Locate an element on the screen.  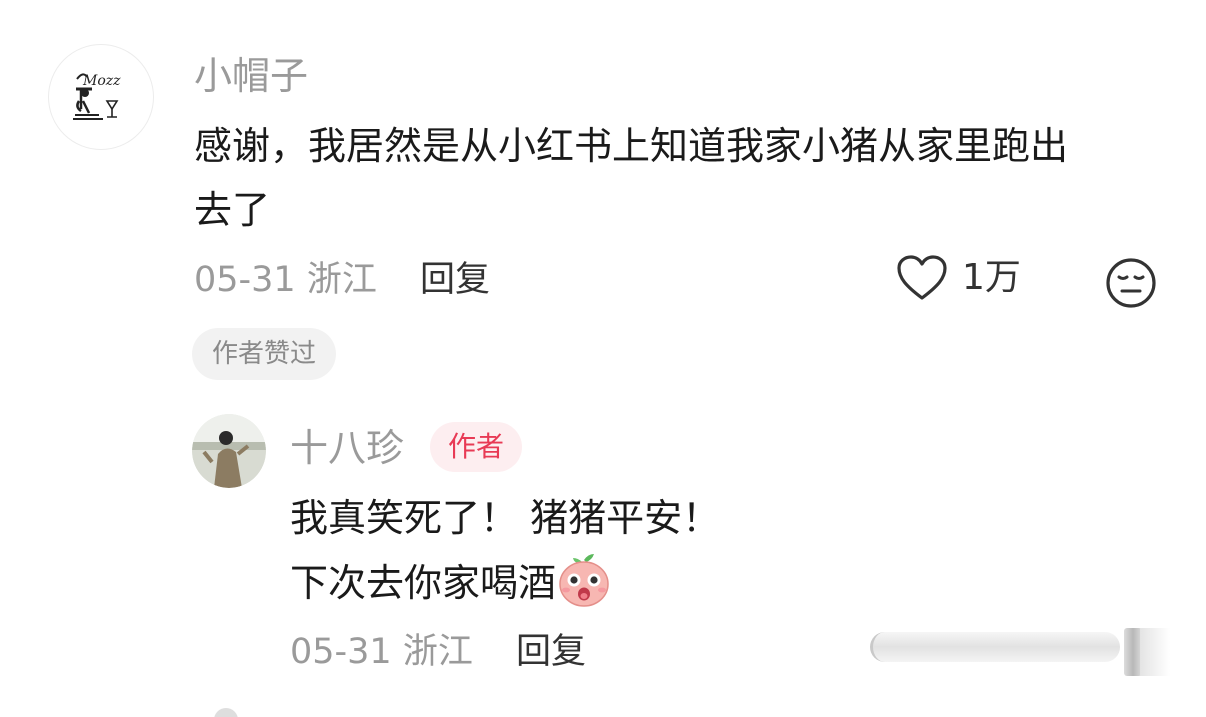
author-avatar-photo is located at coordinates (229, 451).